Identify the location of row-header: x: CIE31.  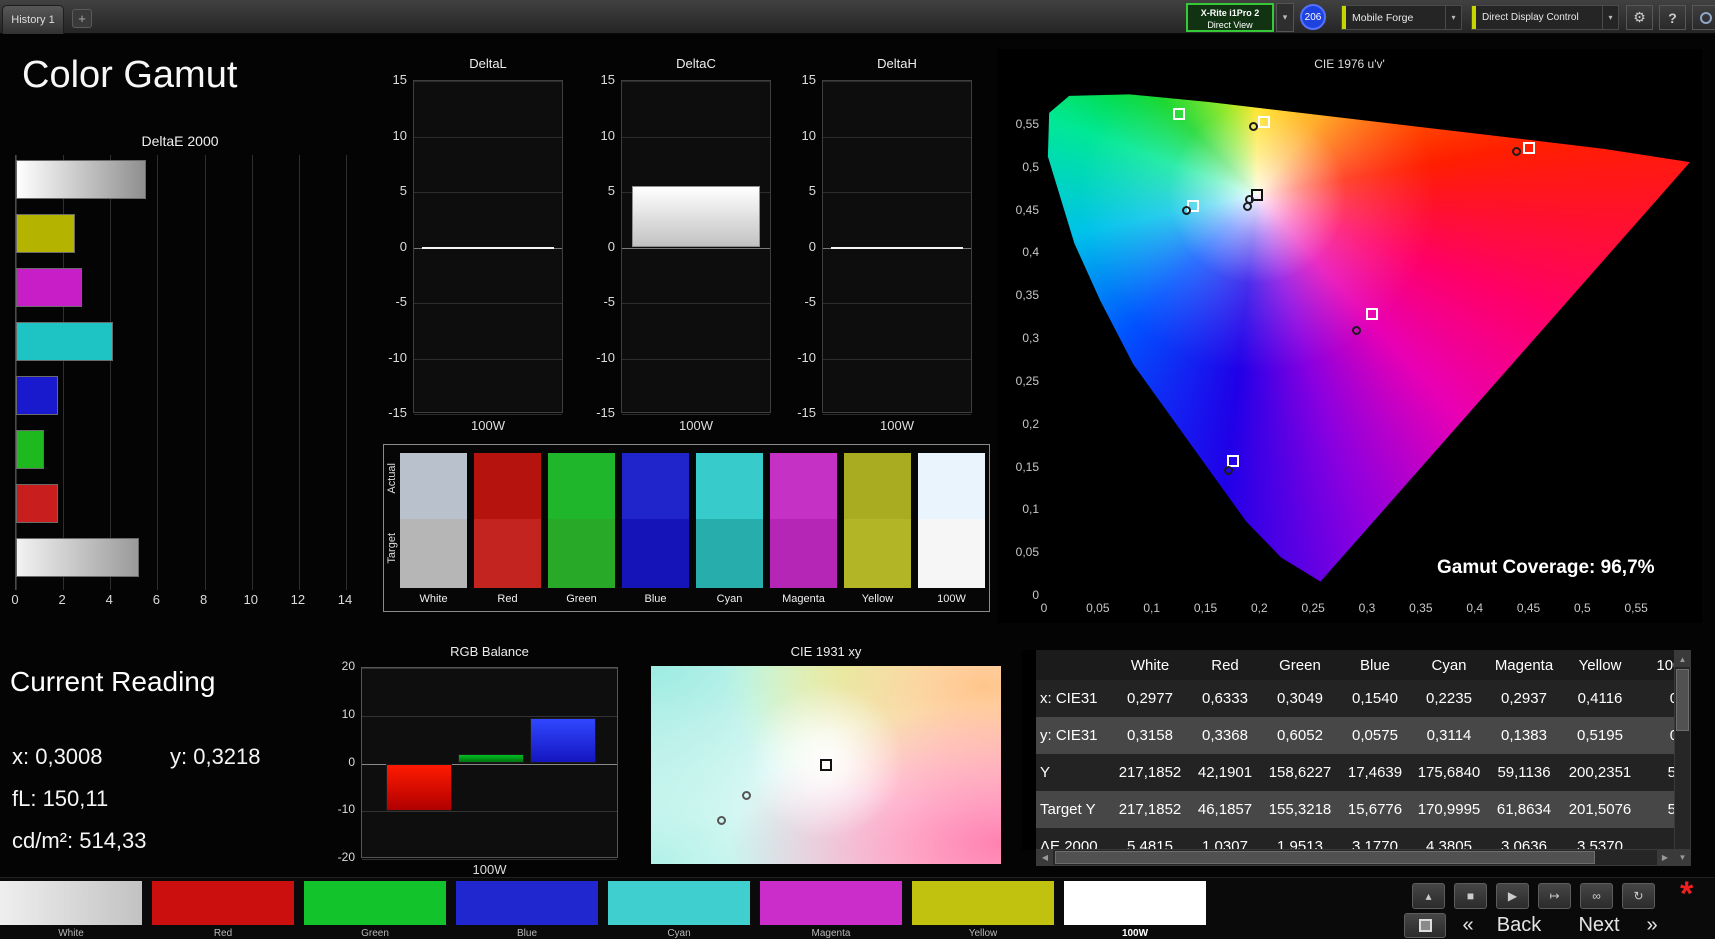
(1069, 698).